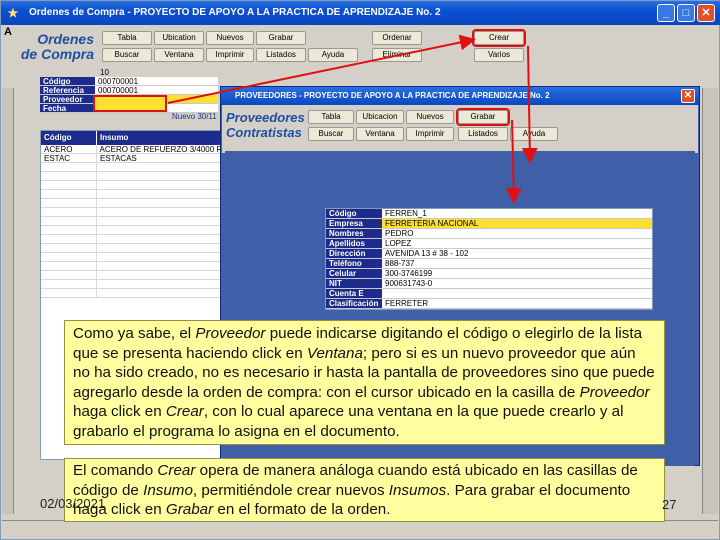  What do you see at coordinates (517, 253) in the screenshot?
I see `field-value: AVENIDA 13 # 38 - 102` at bounding box center [517, 253].